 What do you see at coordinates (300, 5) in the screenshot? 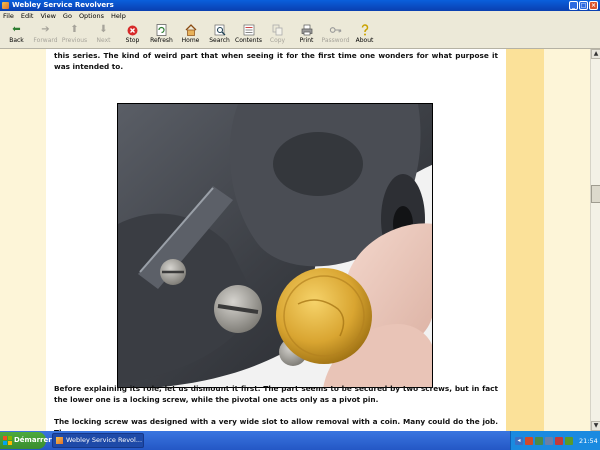
I see `title-bar: Webley Service Revolvers _ □ ×` at bounding box center [300, 5].